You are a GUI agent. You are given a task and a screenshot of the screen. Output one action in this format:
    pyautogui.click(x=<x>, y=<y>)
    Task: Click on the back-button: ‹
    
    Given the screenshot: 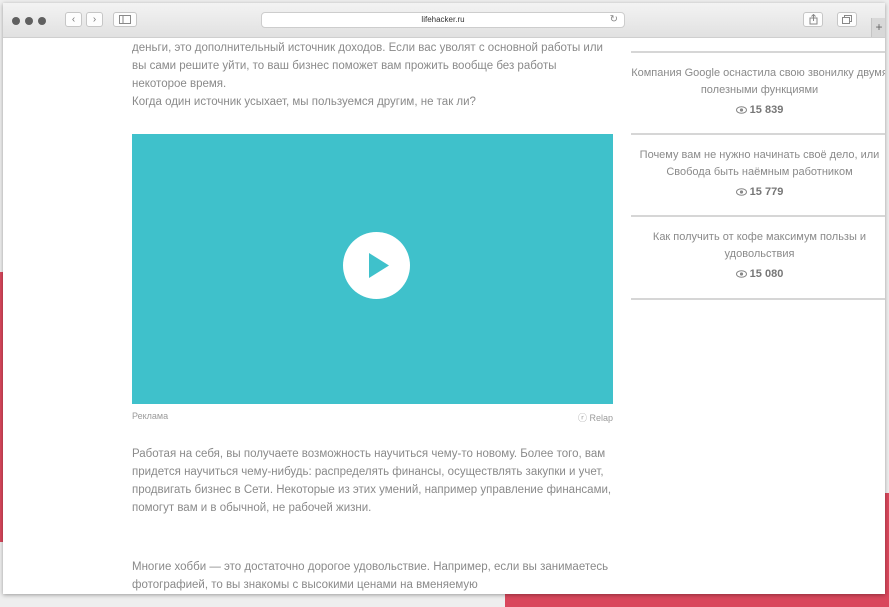 What is the action you would take?
    pyautogui.click(x=73, y=19)
    